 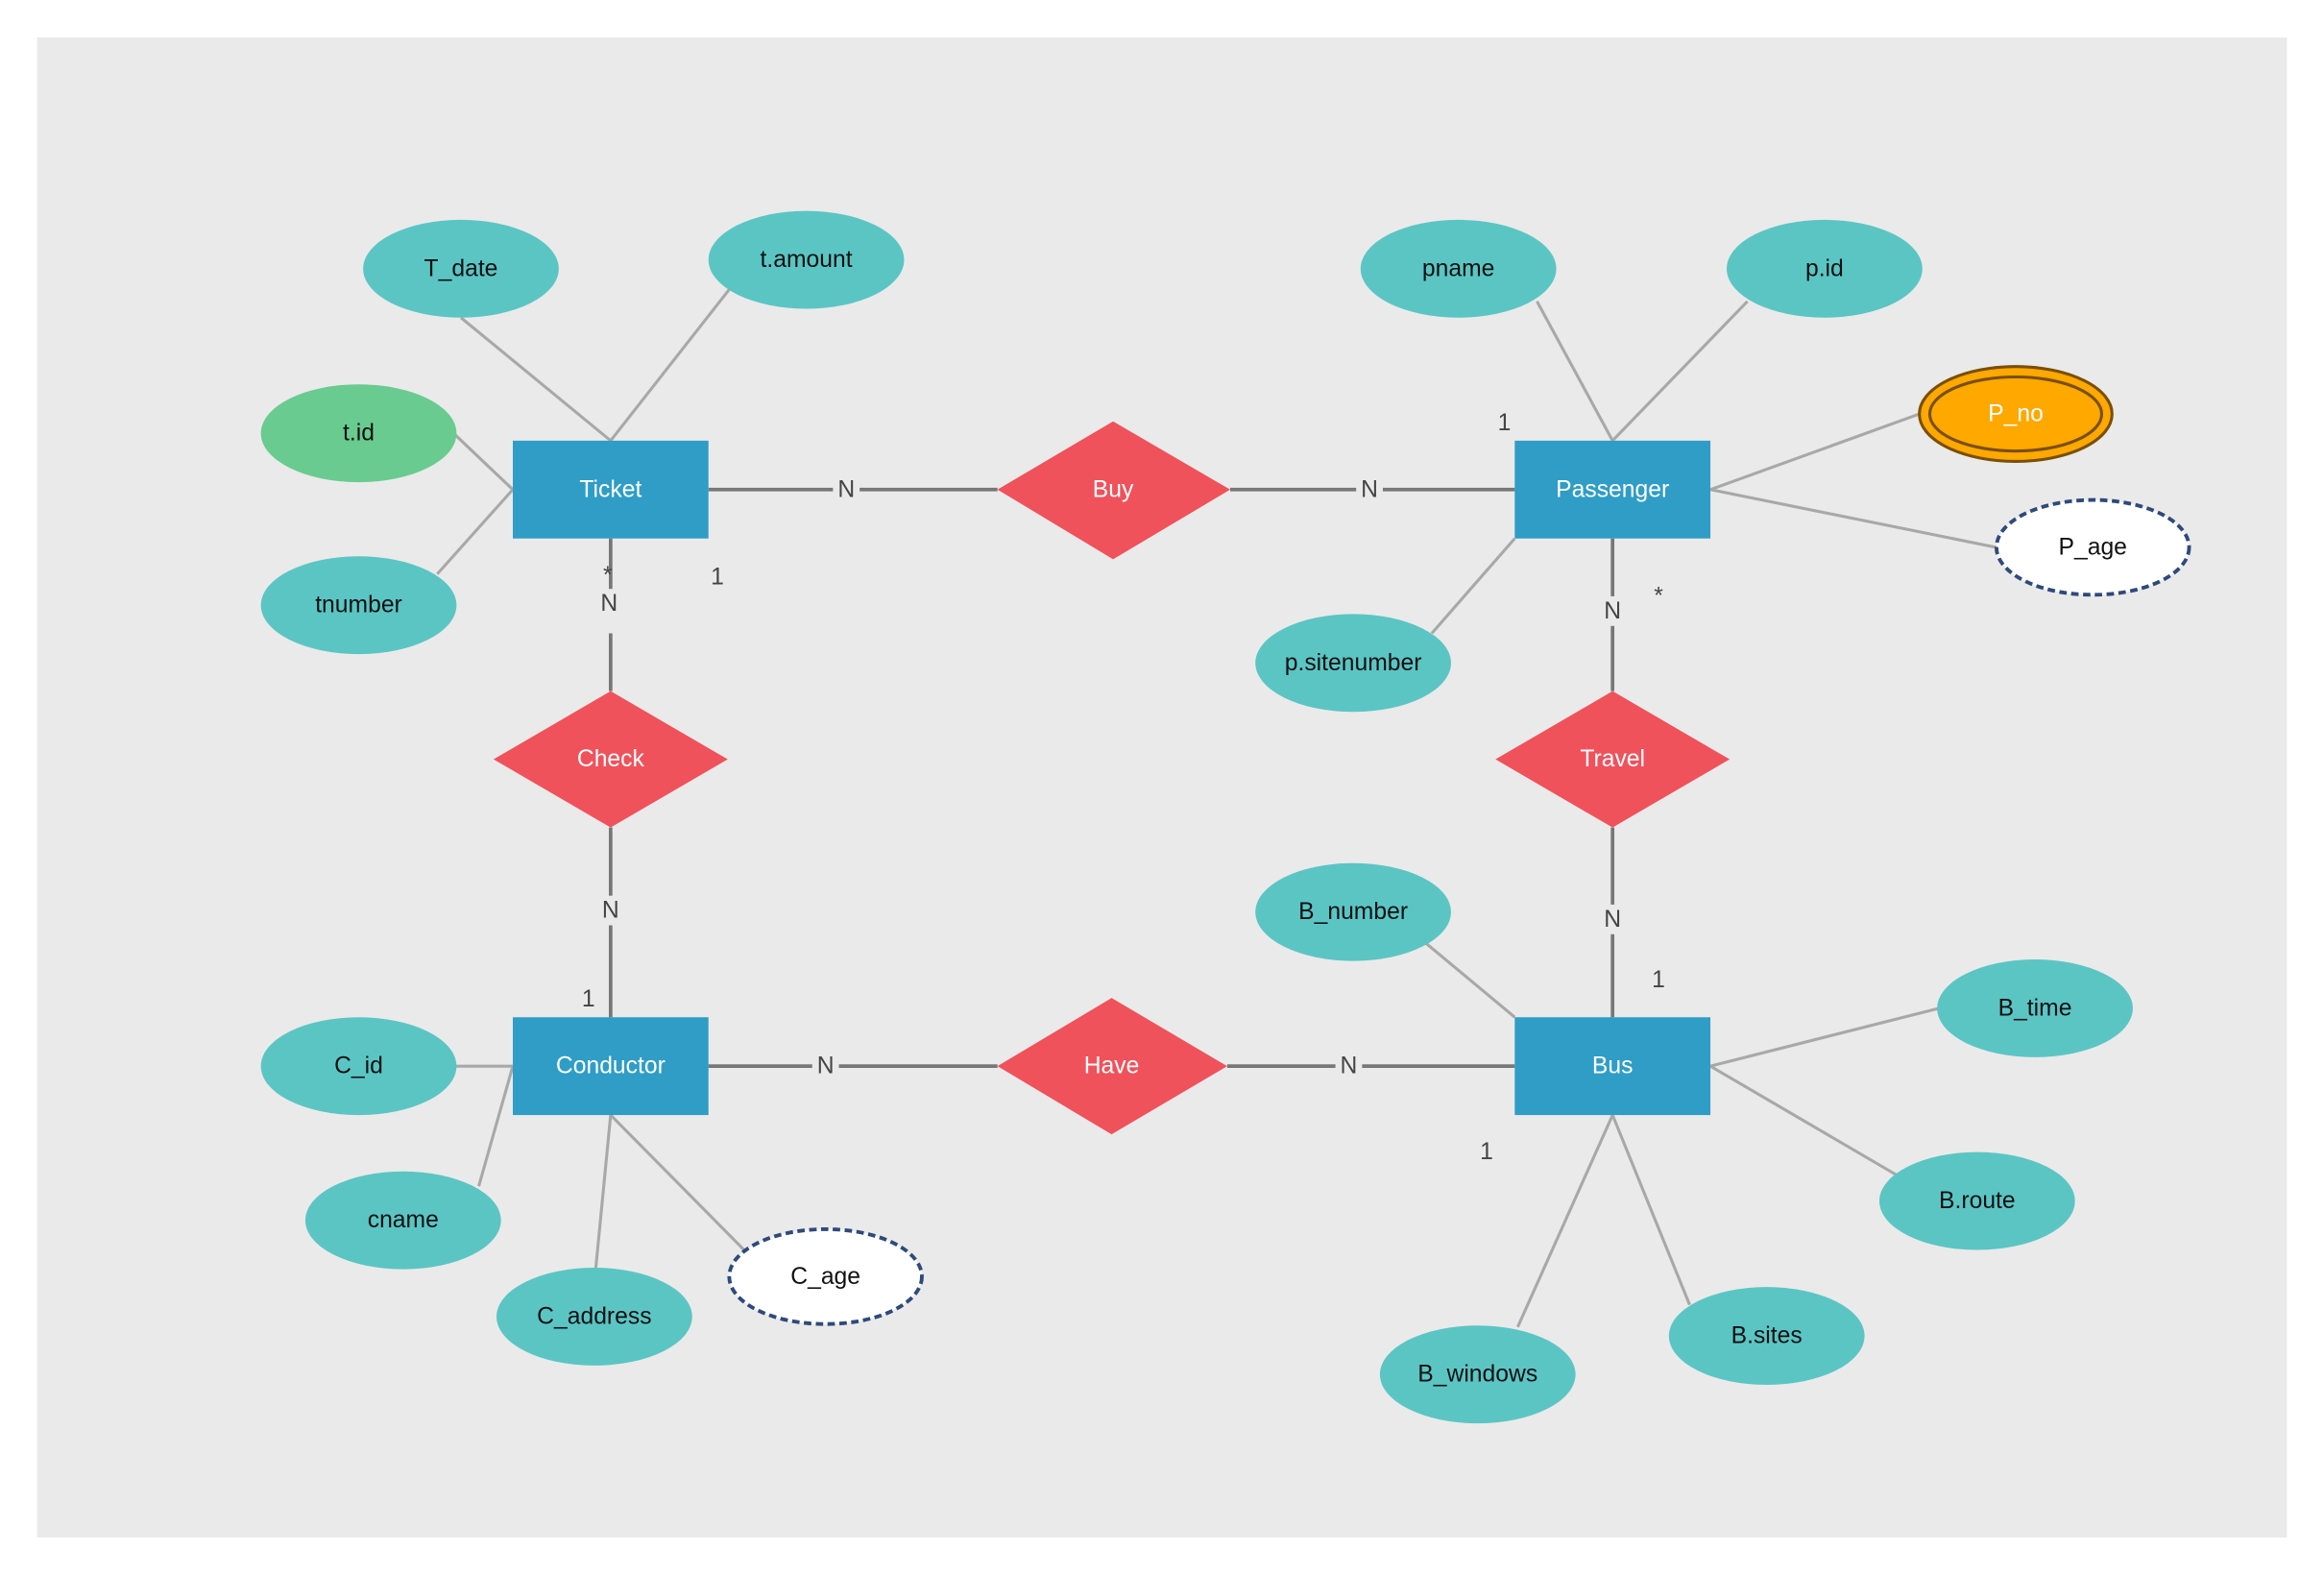 I want to click on attribute-t-amount-label: t.amount, so click(x=807, y=260).